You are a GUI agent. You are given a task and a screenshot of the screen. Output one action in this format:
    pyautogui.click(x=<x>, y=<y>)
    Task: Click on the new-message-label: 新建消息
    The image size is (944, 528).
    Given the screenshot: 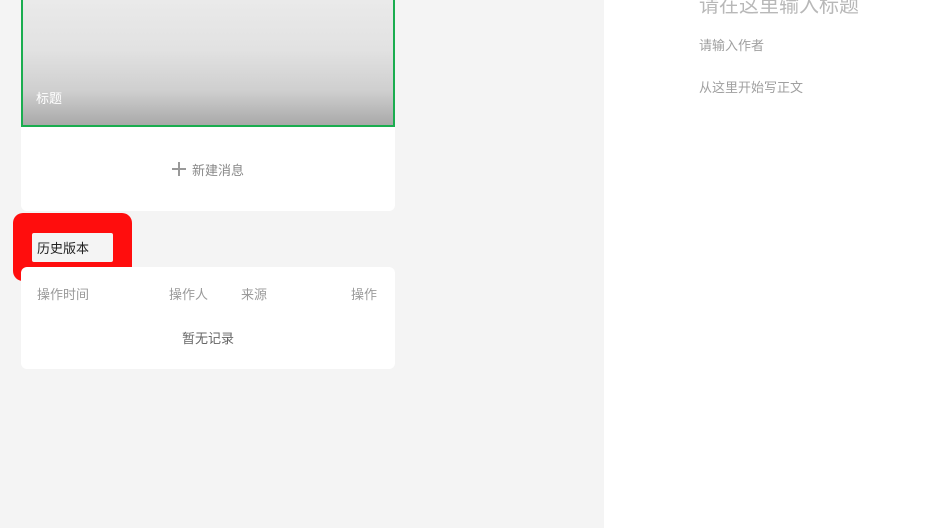 What is the action you would take?
    pyautogui.click(x=217, y=171)
    